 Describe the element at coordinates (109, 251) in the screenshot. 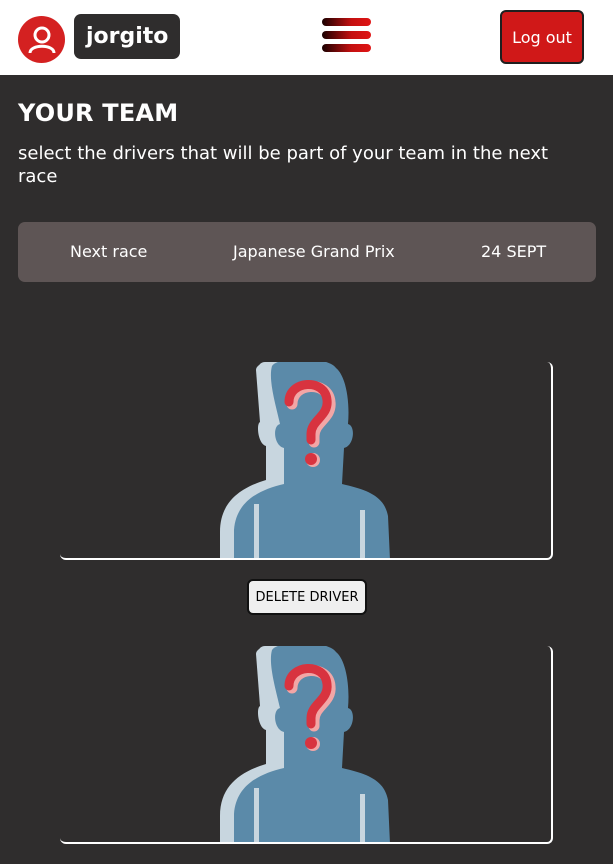

I see `next-race-label: Next race` at that location.